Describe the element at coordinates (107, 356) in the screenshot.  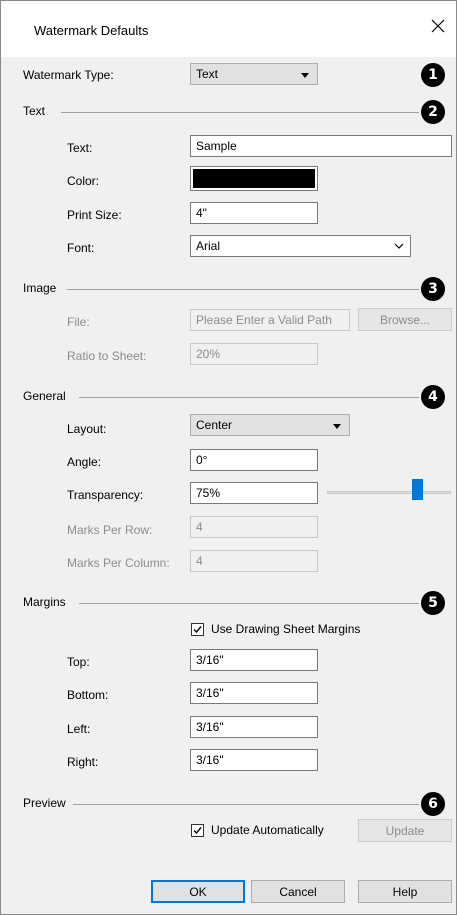
I see `ratio-to-sheet-label: Ratio to Sheet:` at that location.